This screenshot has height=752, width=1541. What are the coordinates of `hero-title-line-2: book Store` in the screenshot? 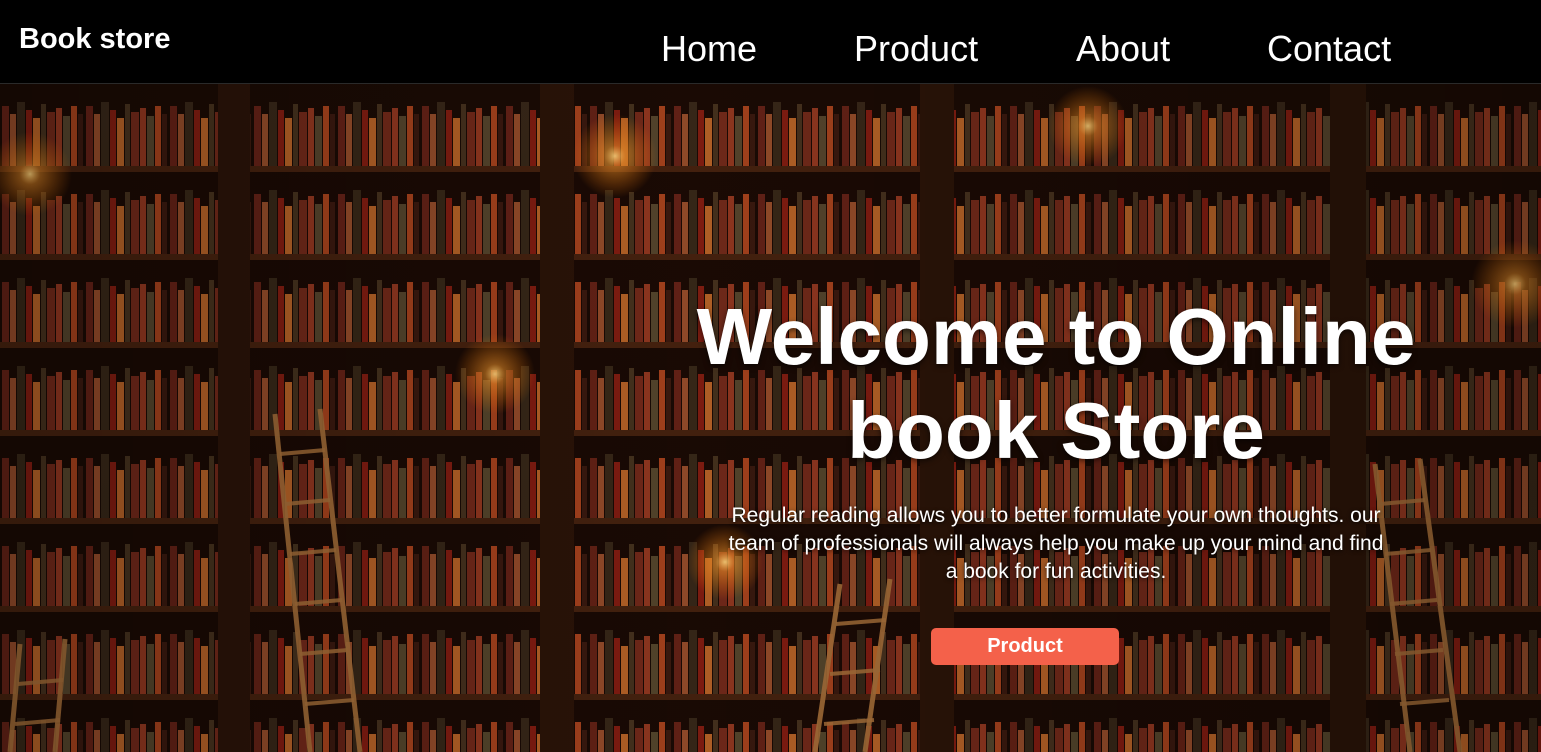 It's located at (1056, 430).